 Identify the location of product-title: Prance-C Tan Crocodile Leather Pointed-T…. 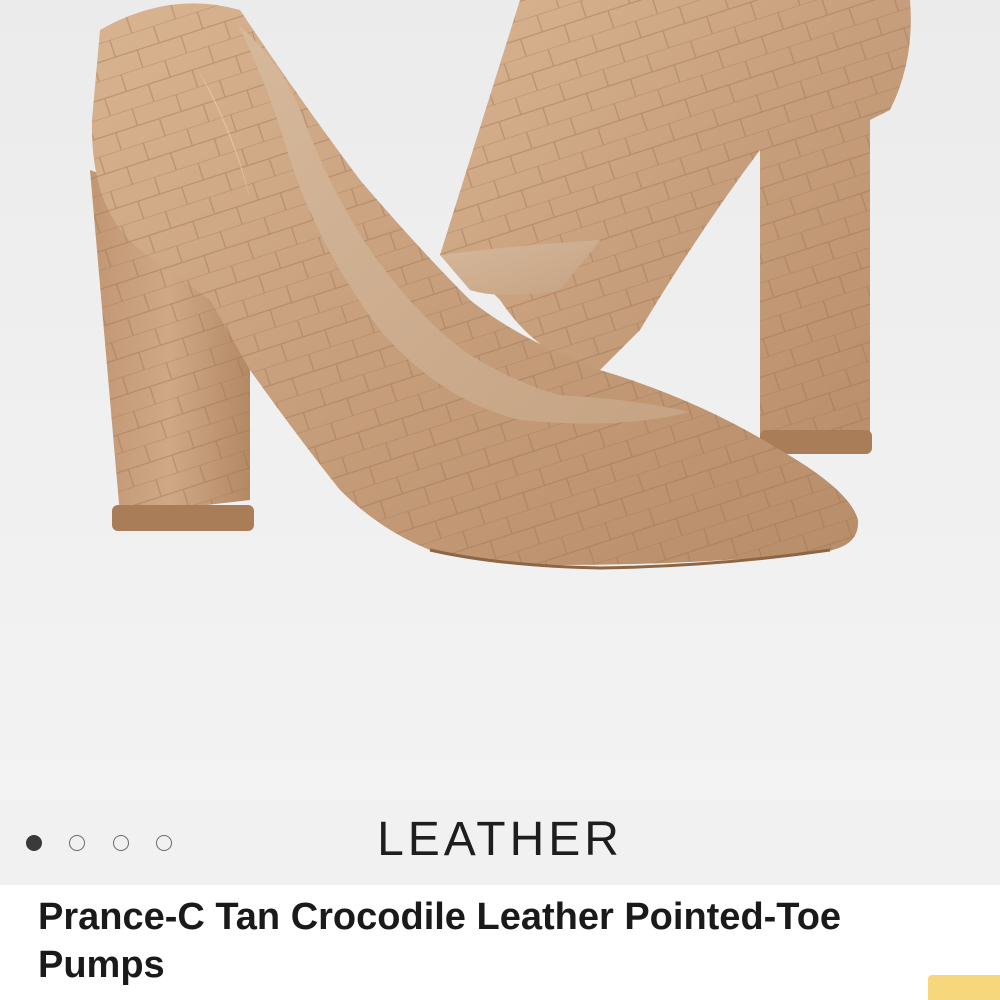
(440, 941).